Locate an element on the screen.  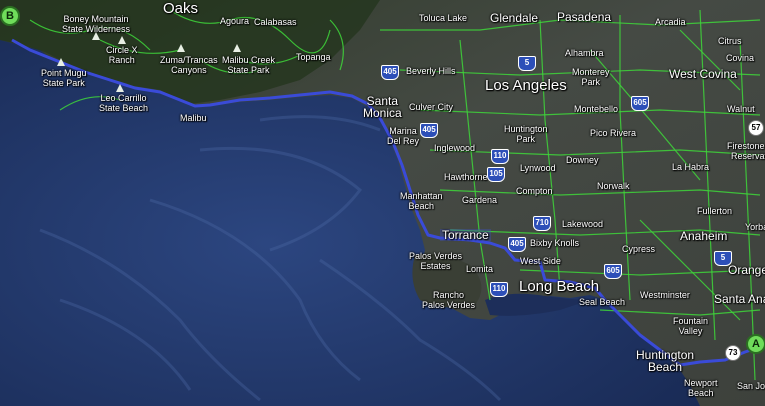
place-label: Gardena is located at coordinates (480, 200).